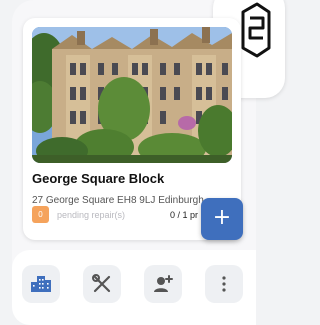  I want to click on plus-icon: +, so click(222, 217).